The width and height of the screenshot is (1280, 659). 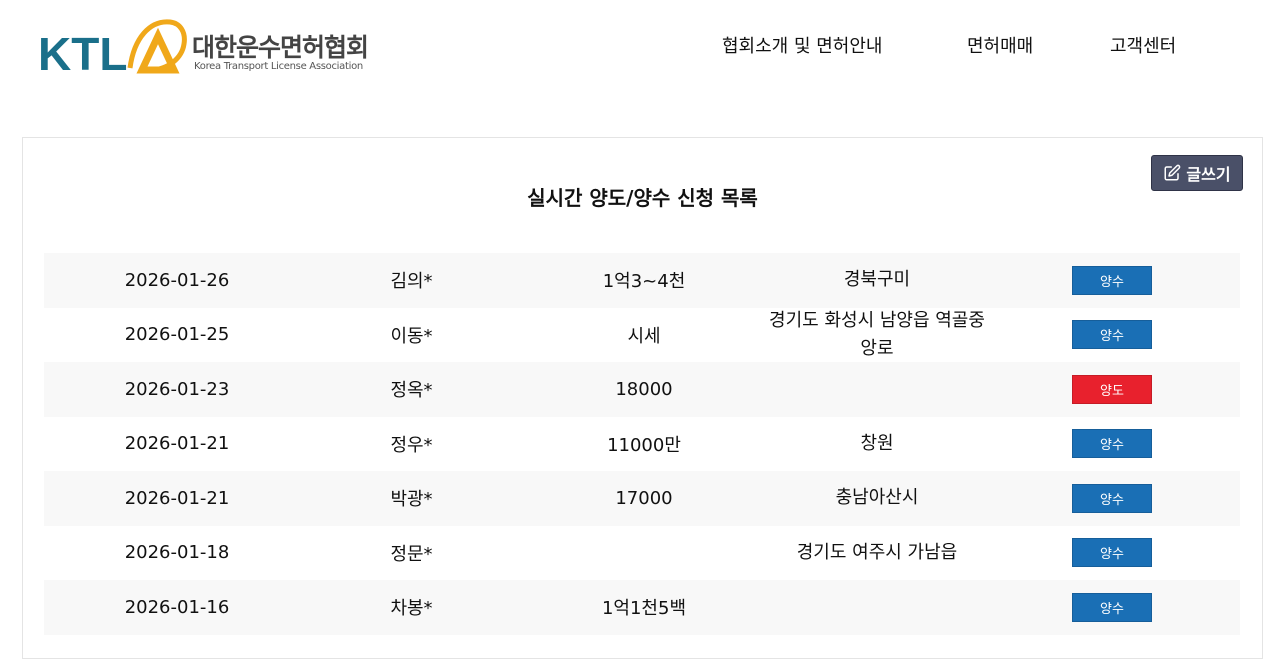 I want to click on list-item-date: 2026-01-23, so click(x=177, y=389).